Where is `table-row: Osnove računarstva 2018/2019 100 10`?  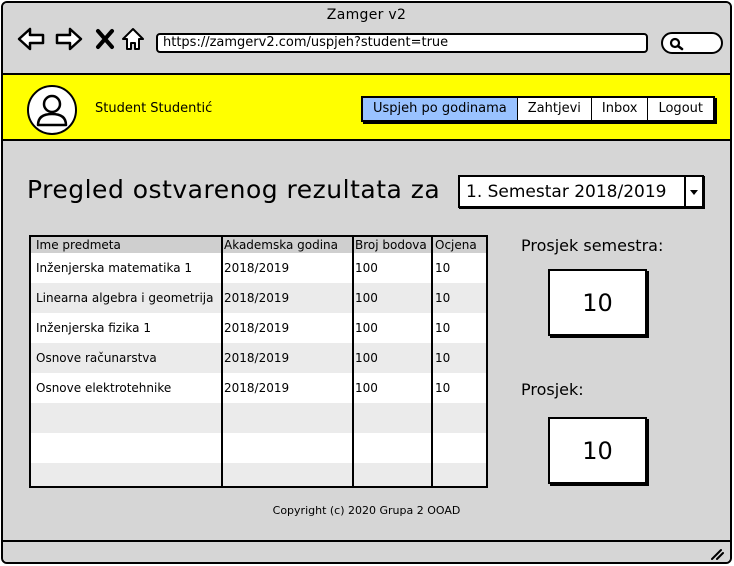 table-row: Osnove računarstva 2018/2019 100 10 is located at coordinates (258, 358).